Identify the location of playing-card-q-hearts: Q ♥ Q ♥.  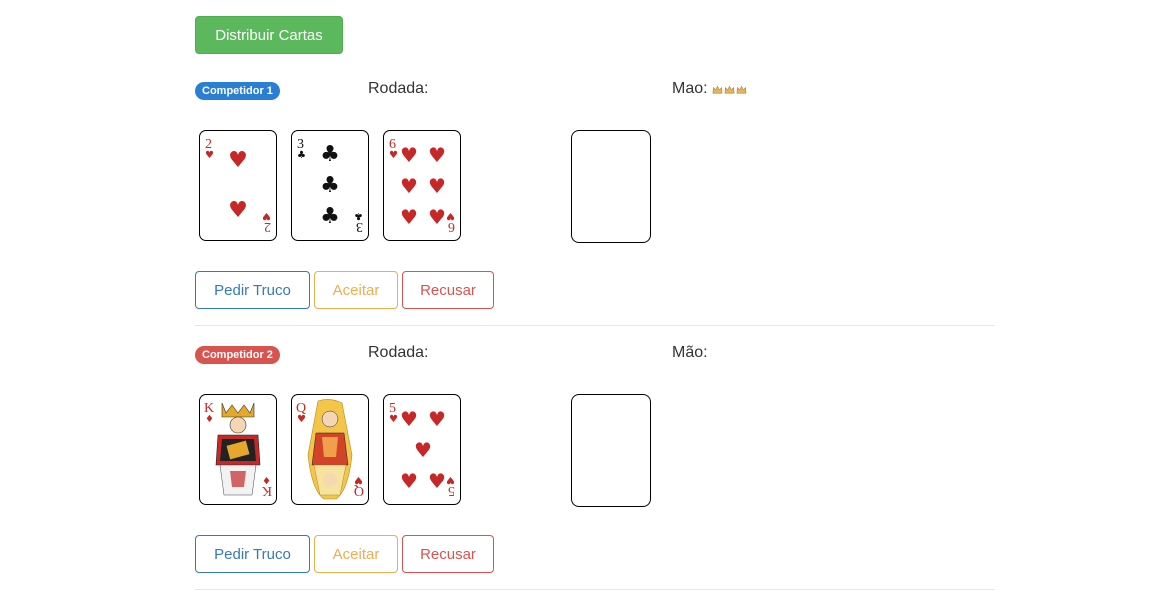
(330, 449).